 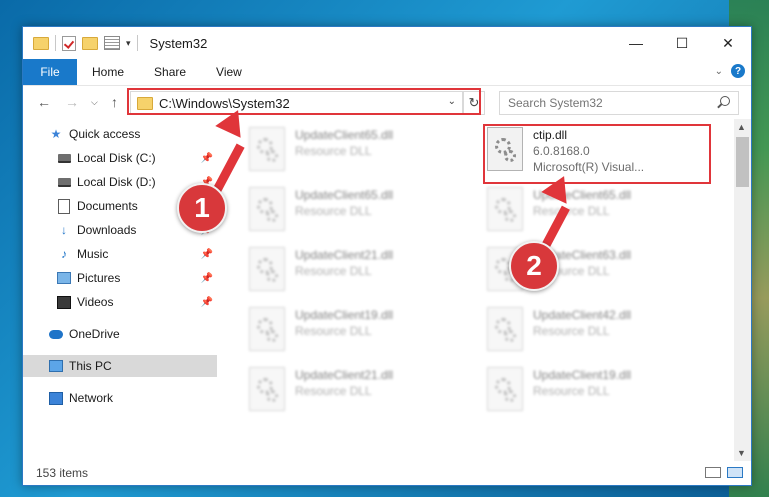 What do you see at coordinates (120, 302) in the screenshot?
I see `sidebar-item-videos: Videos 📌` at bounding box center [120, 302].